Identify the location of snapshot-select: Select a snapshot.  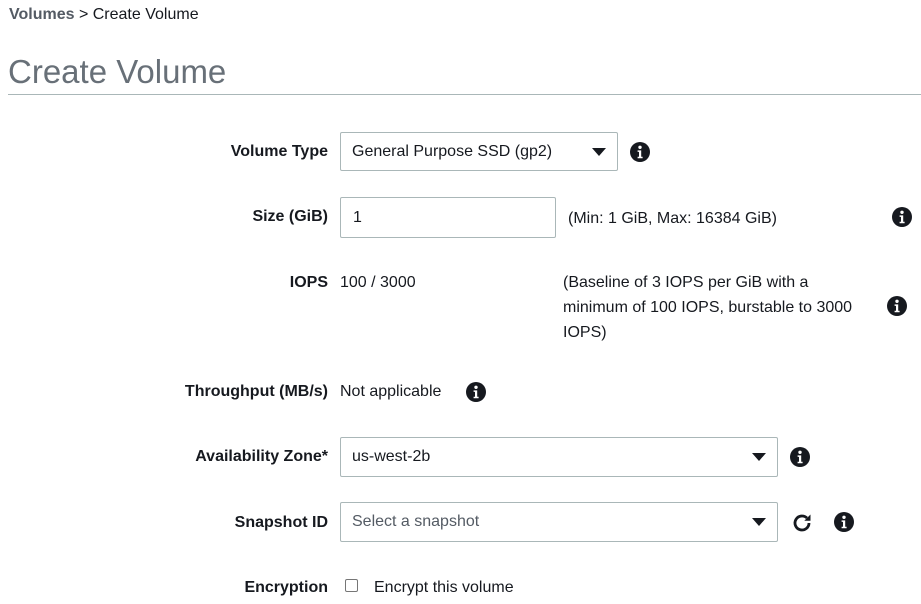
(559, 522).